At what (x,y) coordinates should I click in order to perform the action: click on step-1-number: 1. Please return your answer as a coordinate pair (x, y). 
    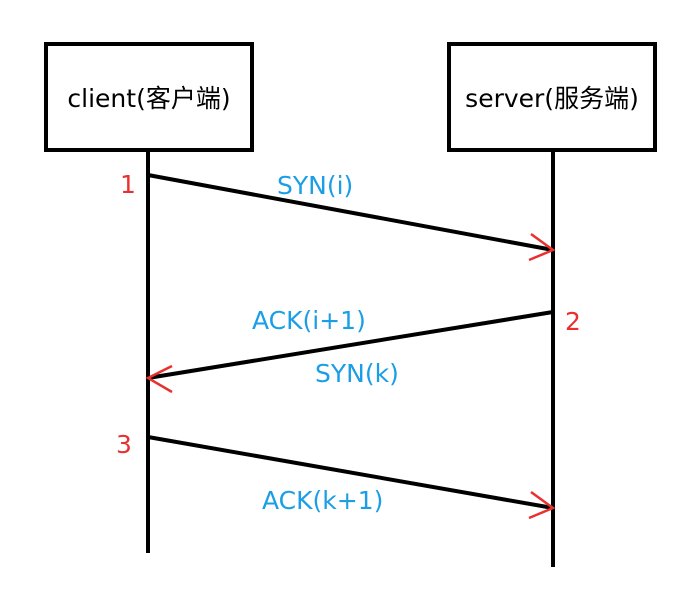
    Looking at the image, I should click on (128, 184).